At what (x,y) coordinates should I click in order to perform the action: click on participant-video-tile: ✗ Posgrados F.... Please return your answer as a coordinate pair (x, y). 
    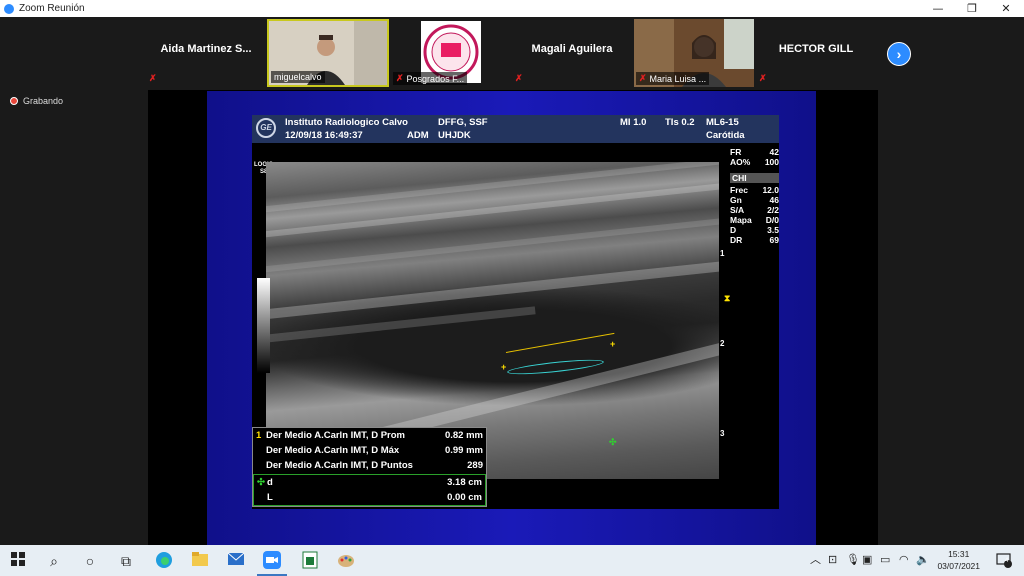
    Looking at the image, I should click on (450, 53).